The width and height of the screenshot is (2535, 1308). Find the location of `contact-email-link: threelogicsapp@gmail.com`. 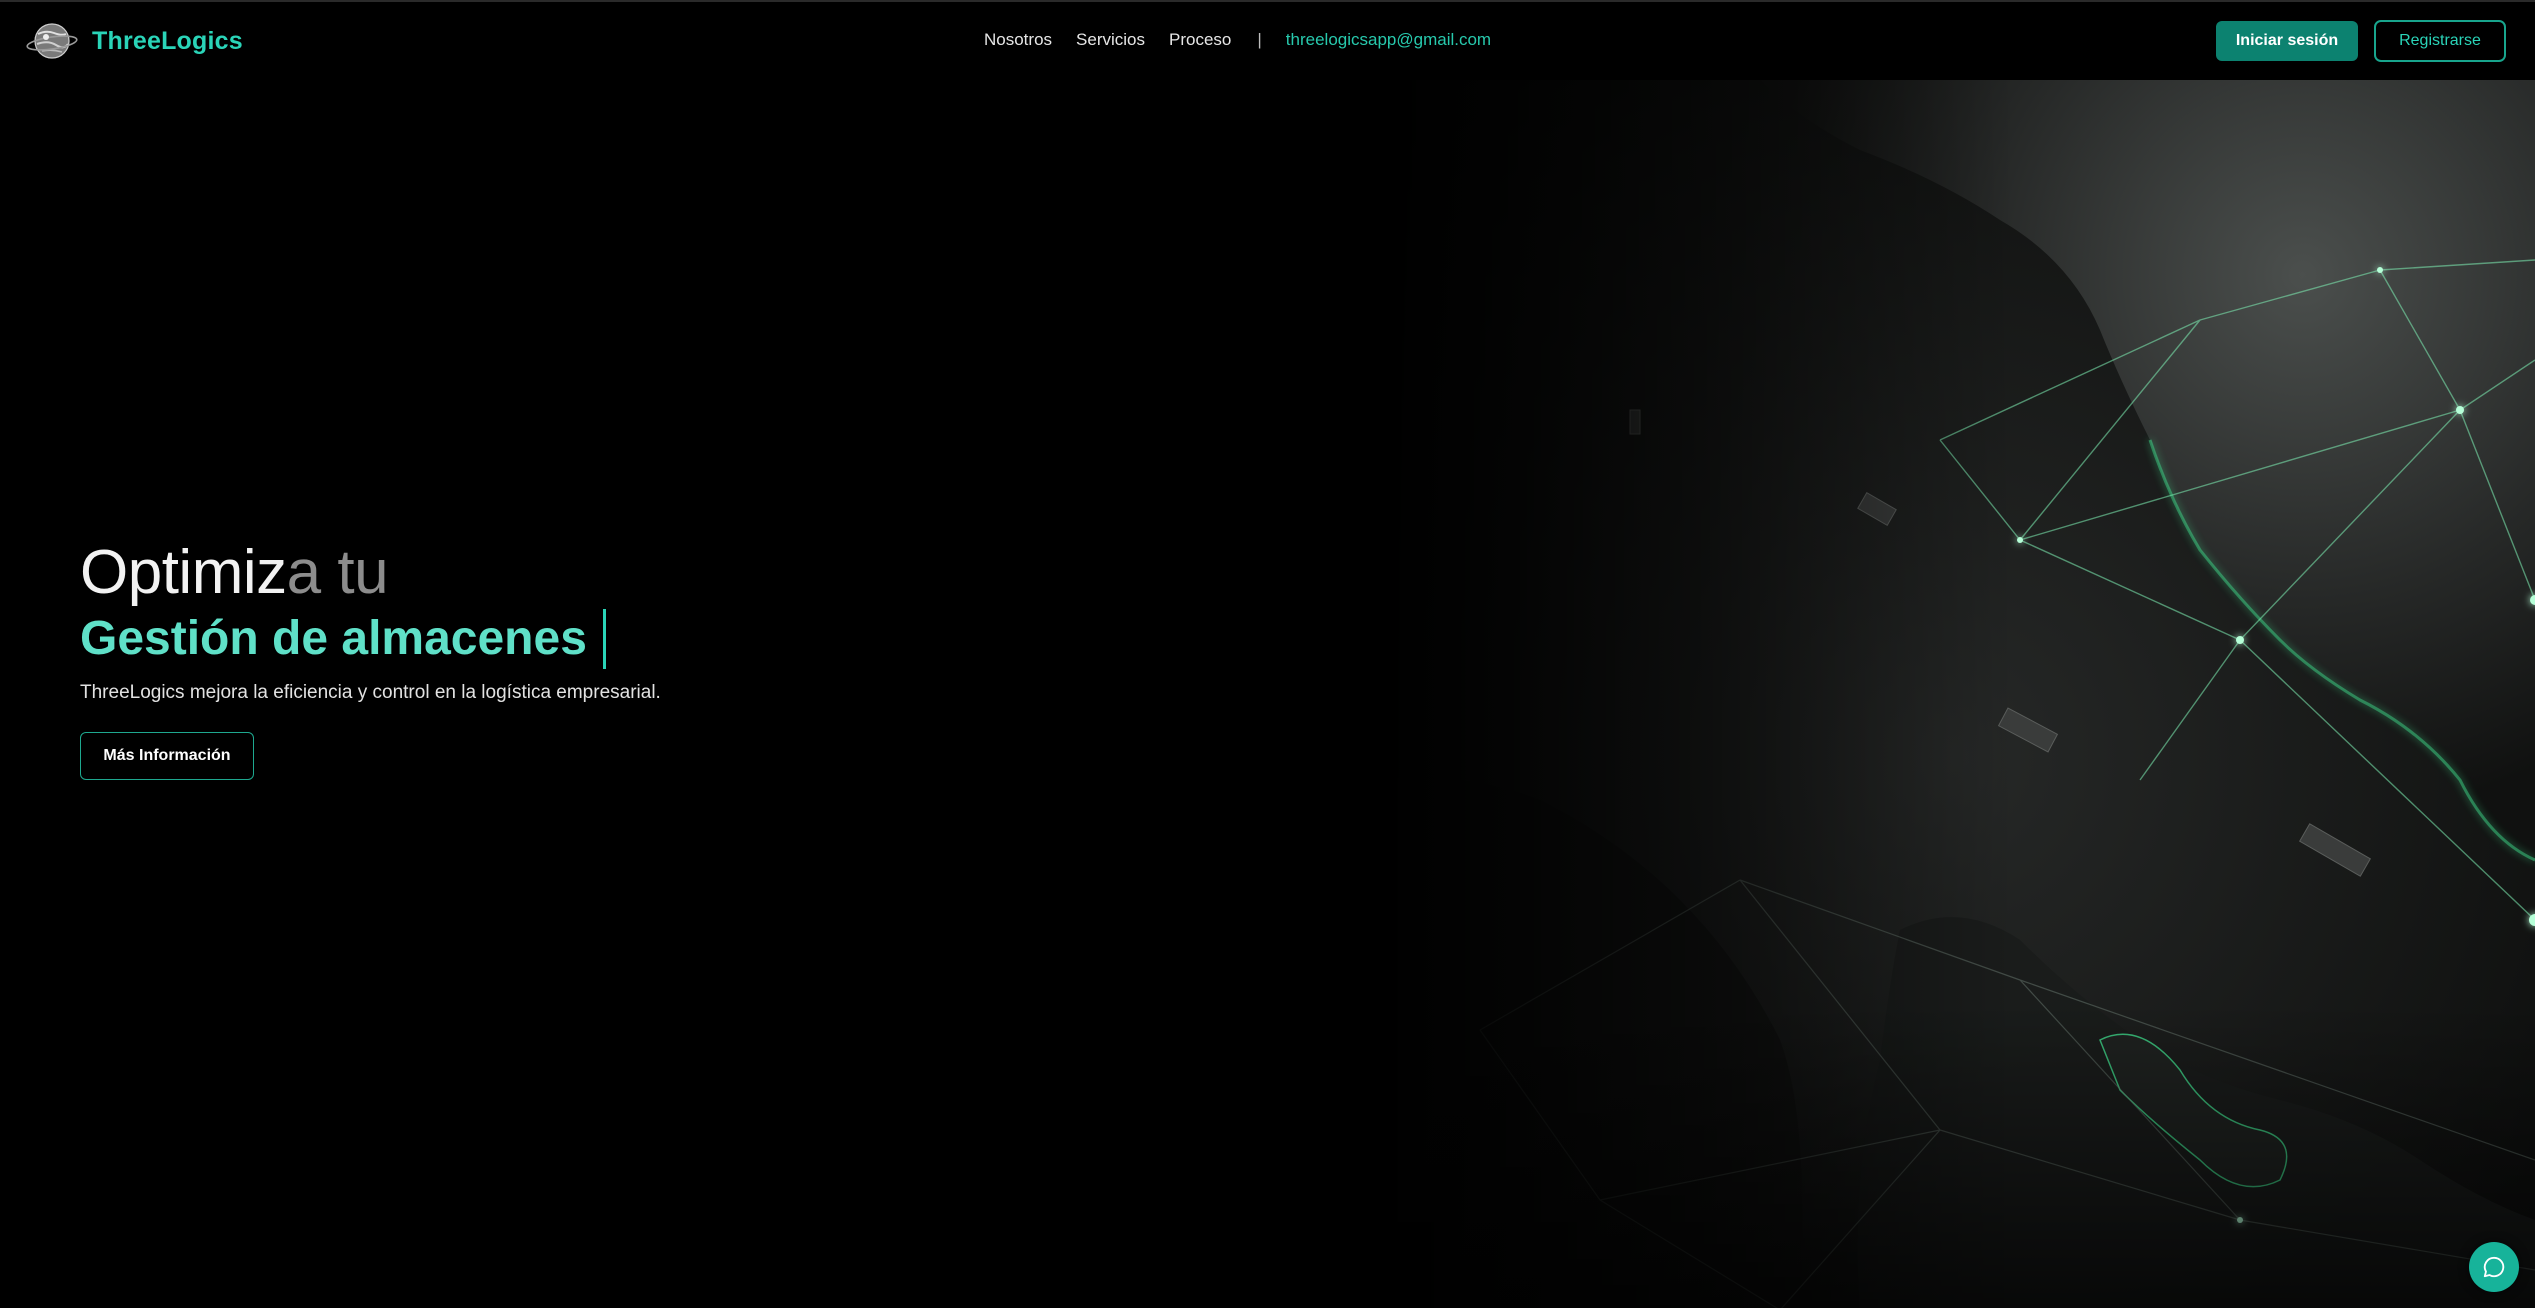

contact-email-link: threelogicsapp@gmail.com is located at coordinates (1388, 40).